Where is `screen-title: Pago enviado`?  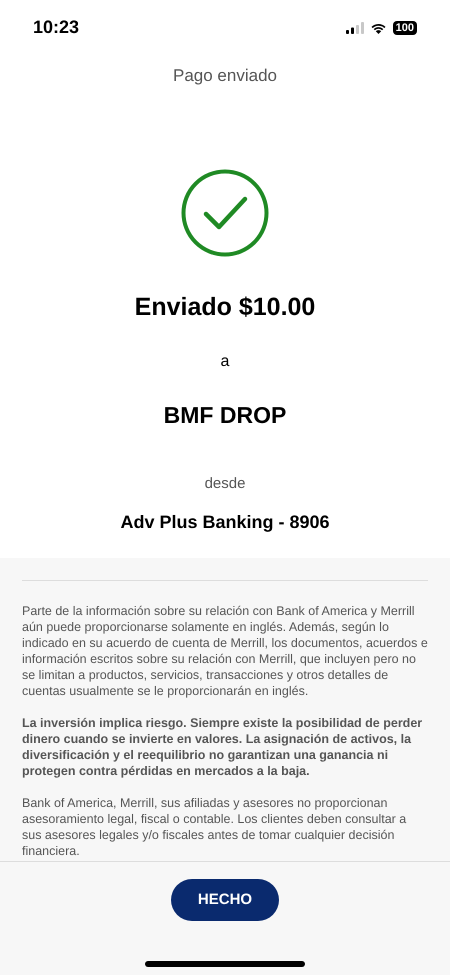 screen-title: Pago enviado is located at coordinates (225, 76).